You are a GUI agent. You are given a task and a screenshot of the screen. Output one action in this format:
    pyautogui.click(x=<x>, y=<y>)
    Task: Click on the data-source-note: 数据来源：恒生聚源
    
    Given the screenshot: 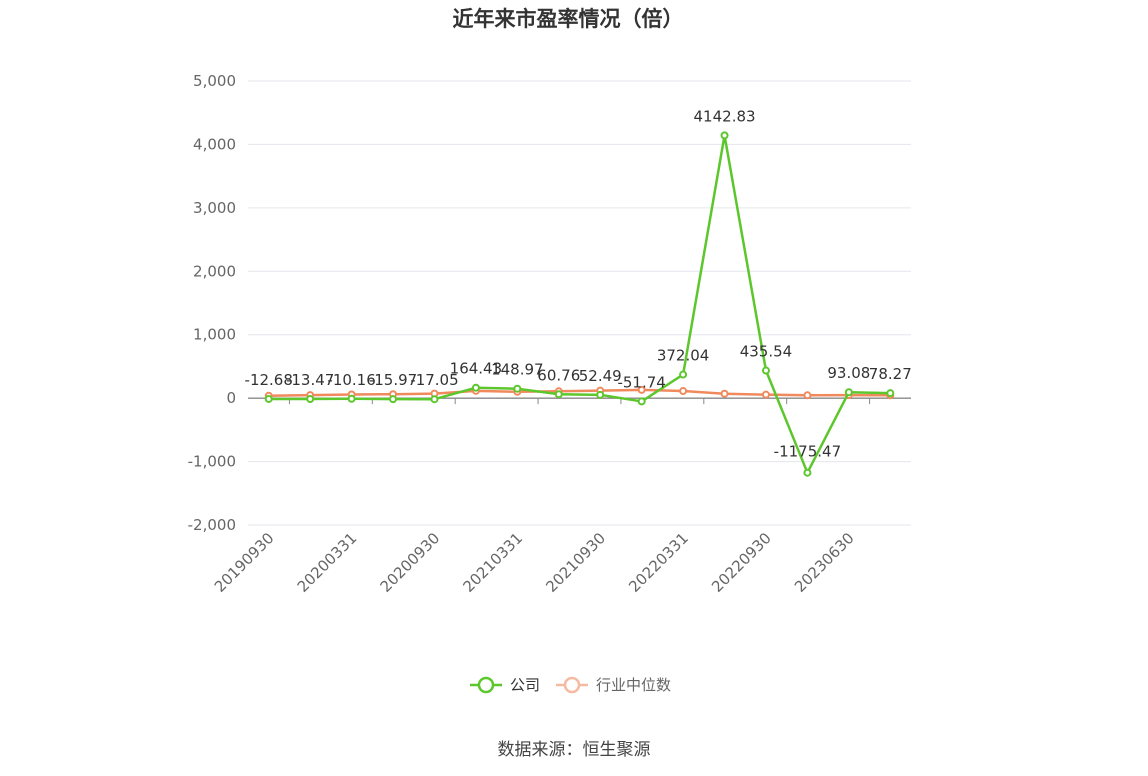 What is the action you would take?
    pyautogui.click(x=574, y=750)
    